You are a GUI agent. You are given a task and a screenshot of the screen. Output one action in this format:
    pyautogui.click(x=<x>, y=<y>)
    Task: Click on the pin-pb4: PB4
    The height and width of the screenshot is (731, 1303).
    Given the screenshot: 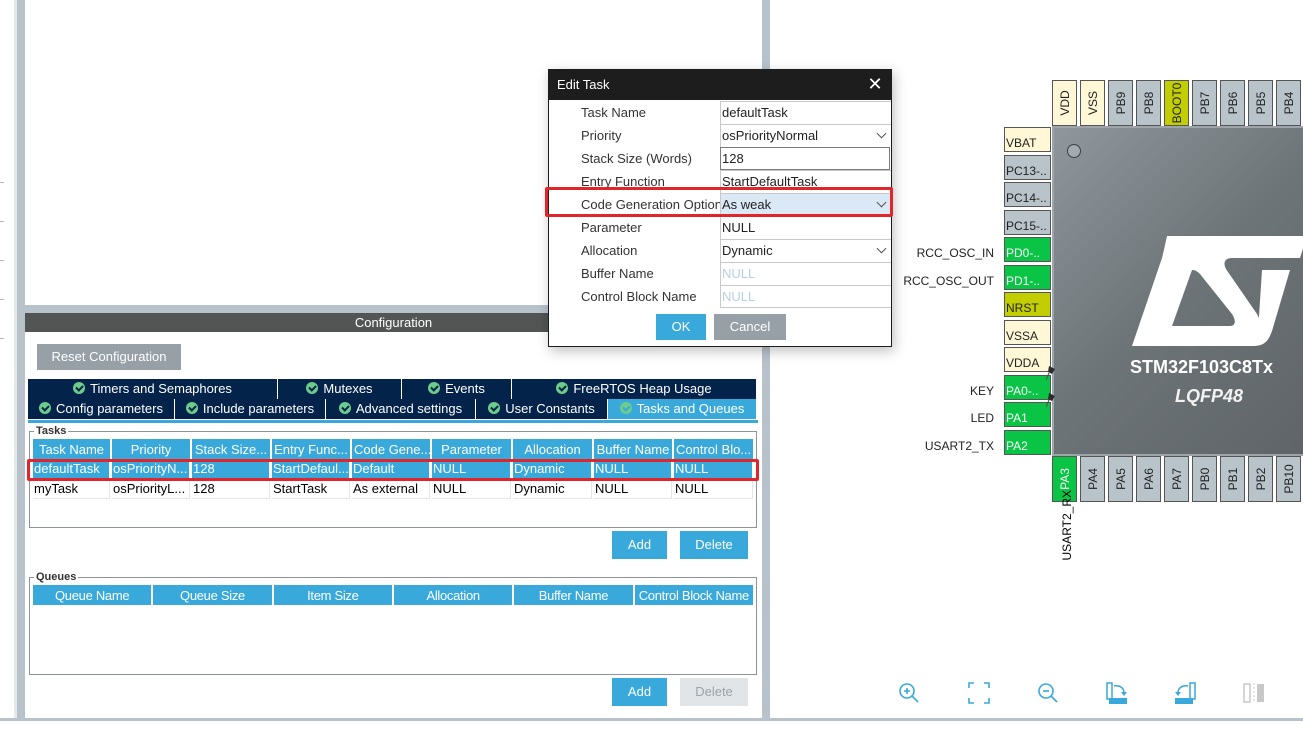 What is the action you would take?
    pyautogui.click(x=1288, y=103)
    